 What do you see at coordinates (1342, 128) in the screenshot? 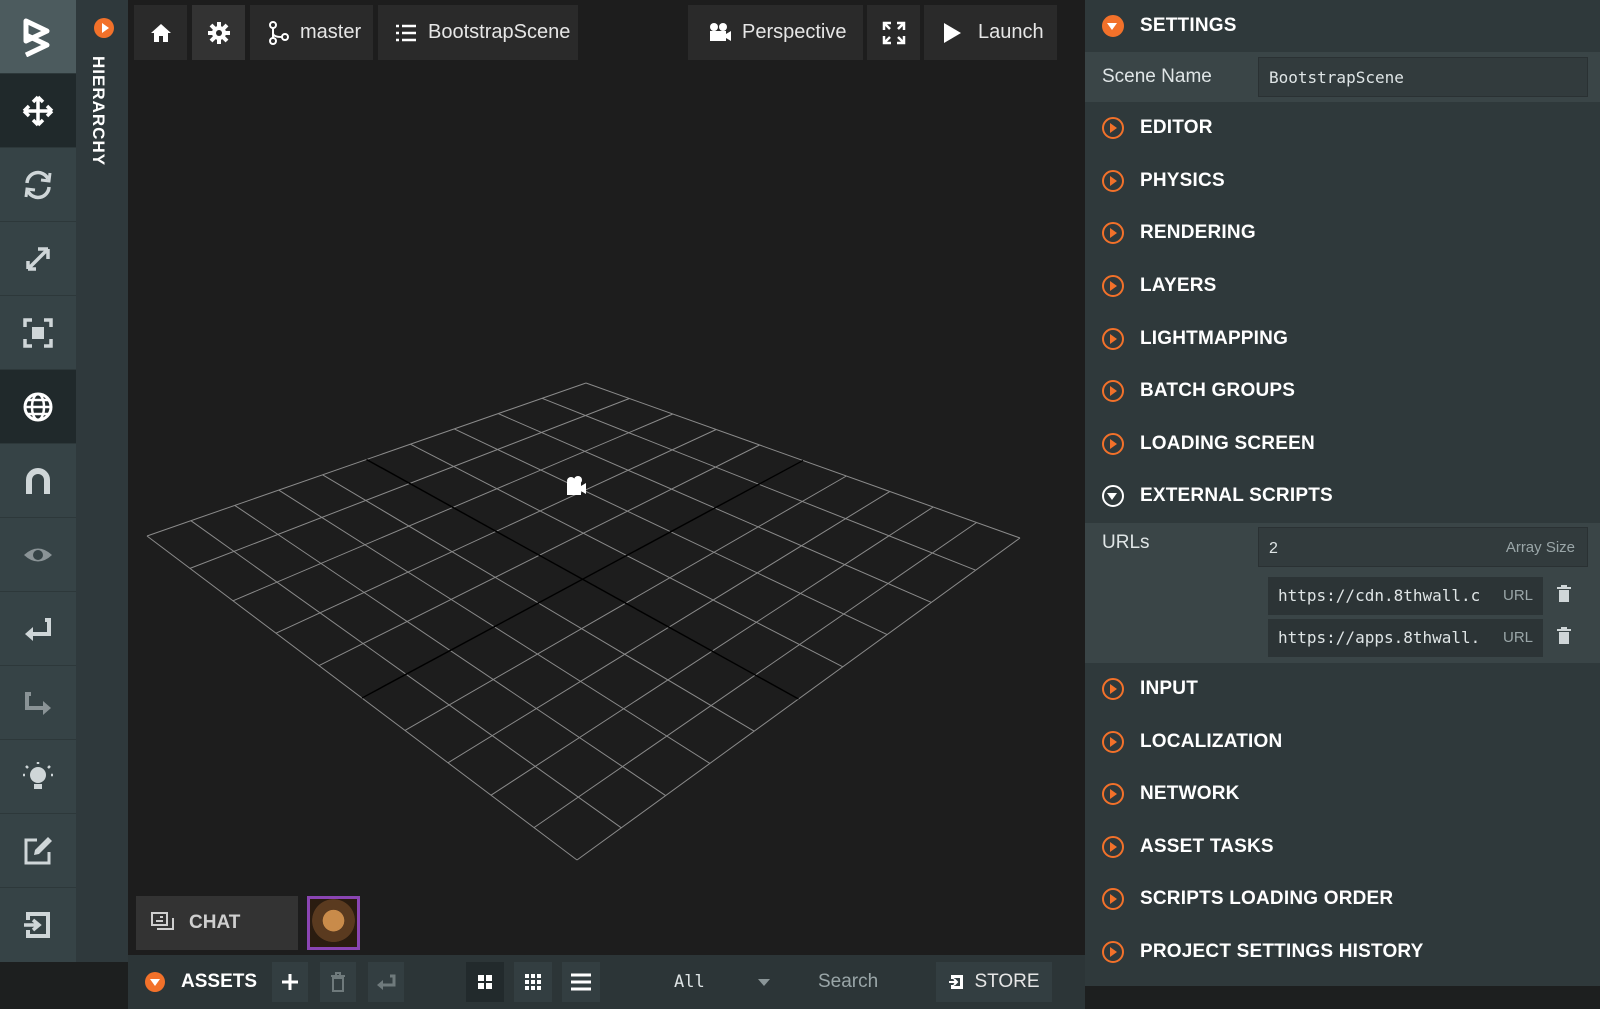
I see `section-editor: EDITOR` at bounding box center [1342, 128].